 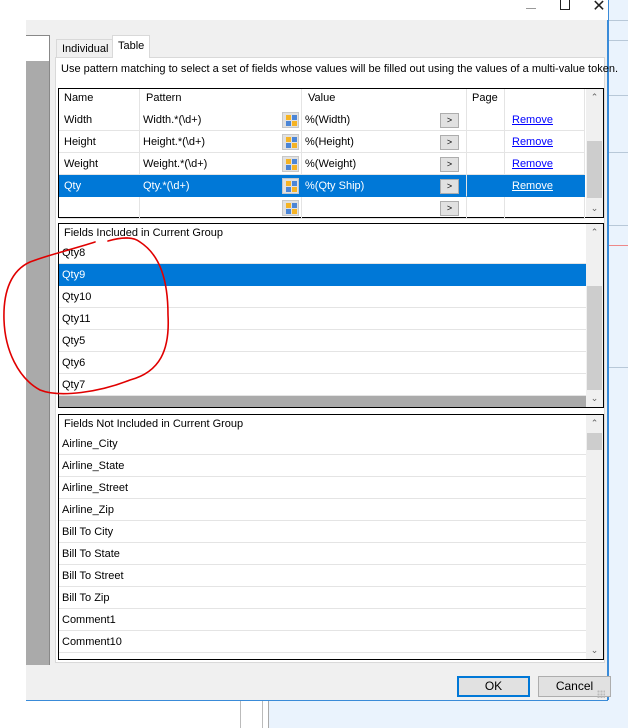 I want to click on column-header-value: Value, so click(x=384, y=99).